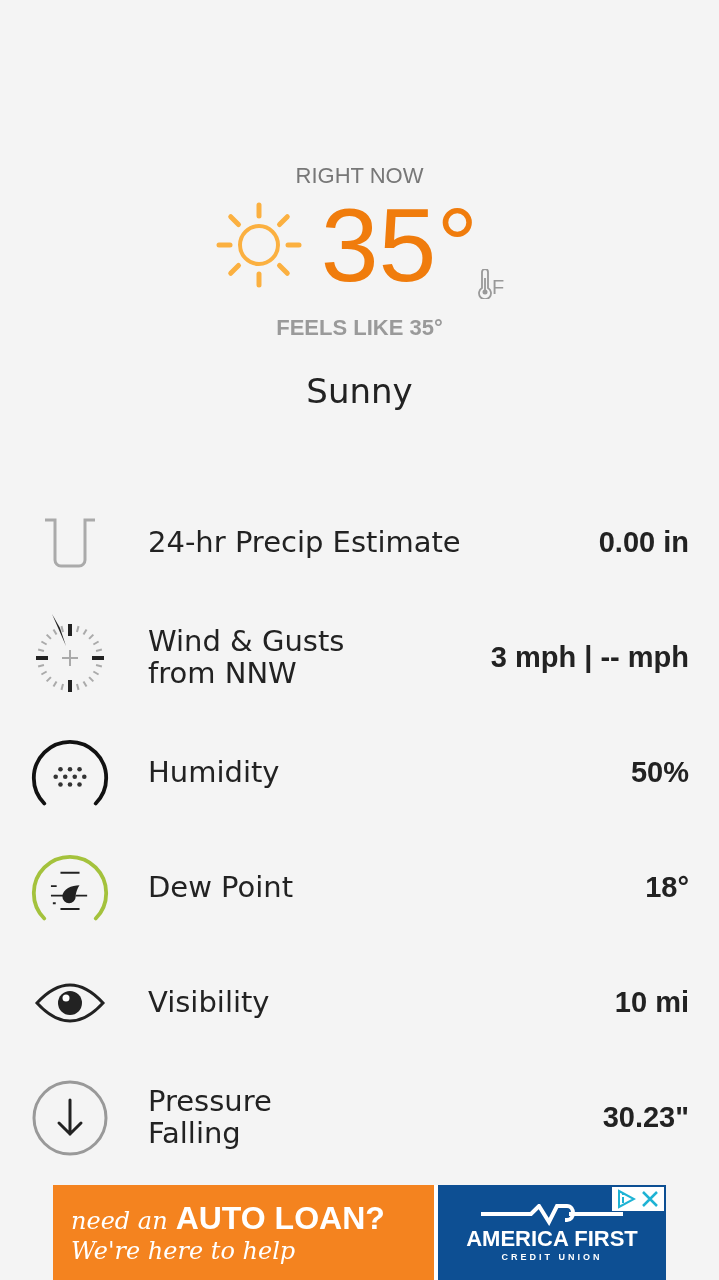  I want to click on section-title: RIGHT NOW, so click(359, 176).